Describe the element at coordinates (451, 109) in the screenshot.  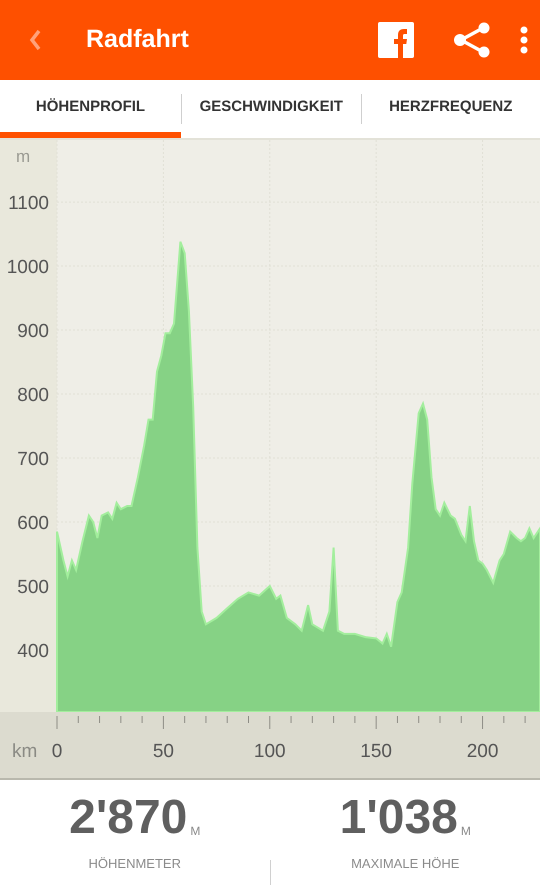
I see `tab: HERZFREQUENZ` at that location.